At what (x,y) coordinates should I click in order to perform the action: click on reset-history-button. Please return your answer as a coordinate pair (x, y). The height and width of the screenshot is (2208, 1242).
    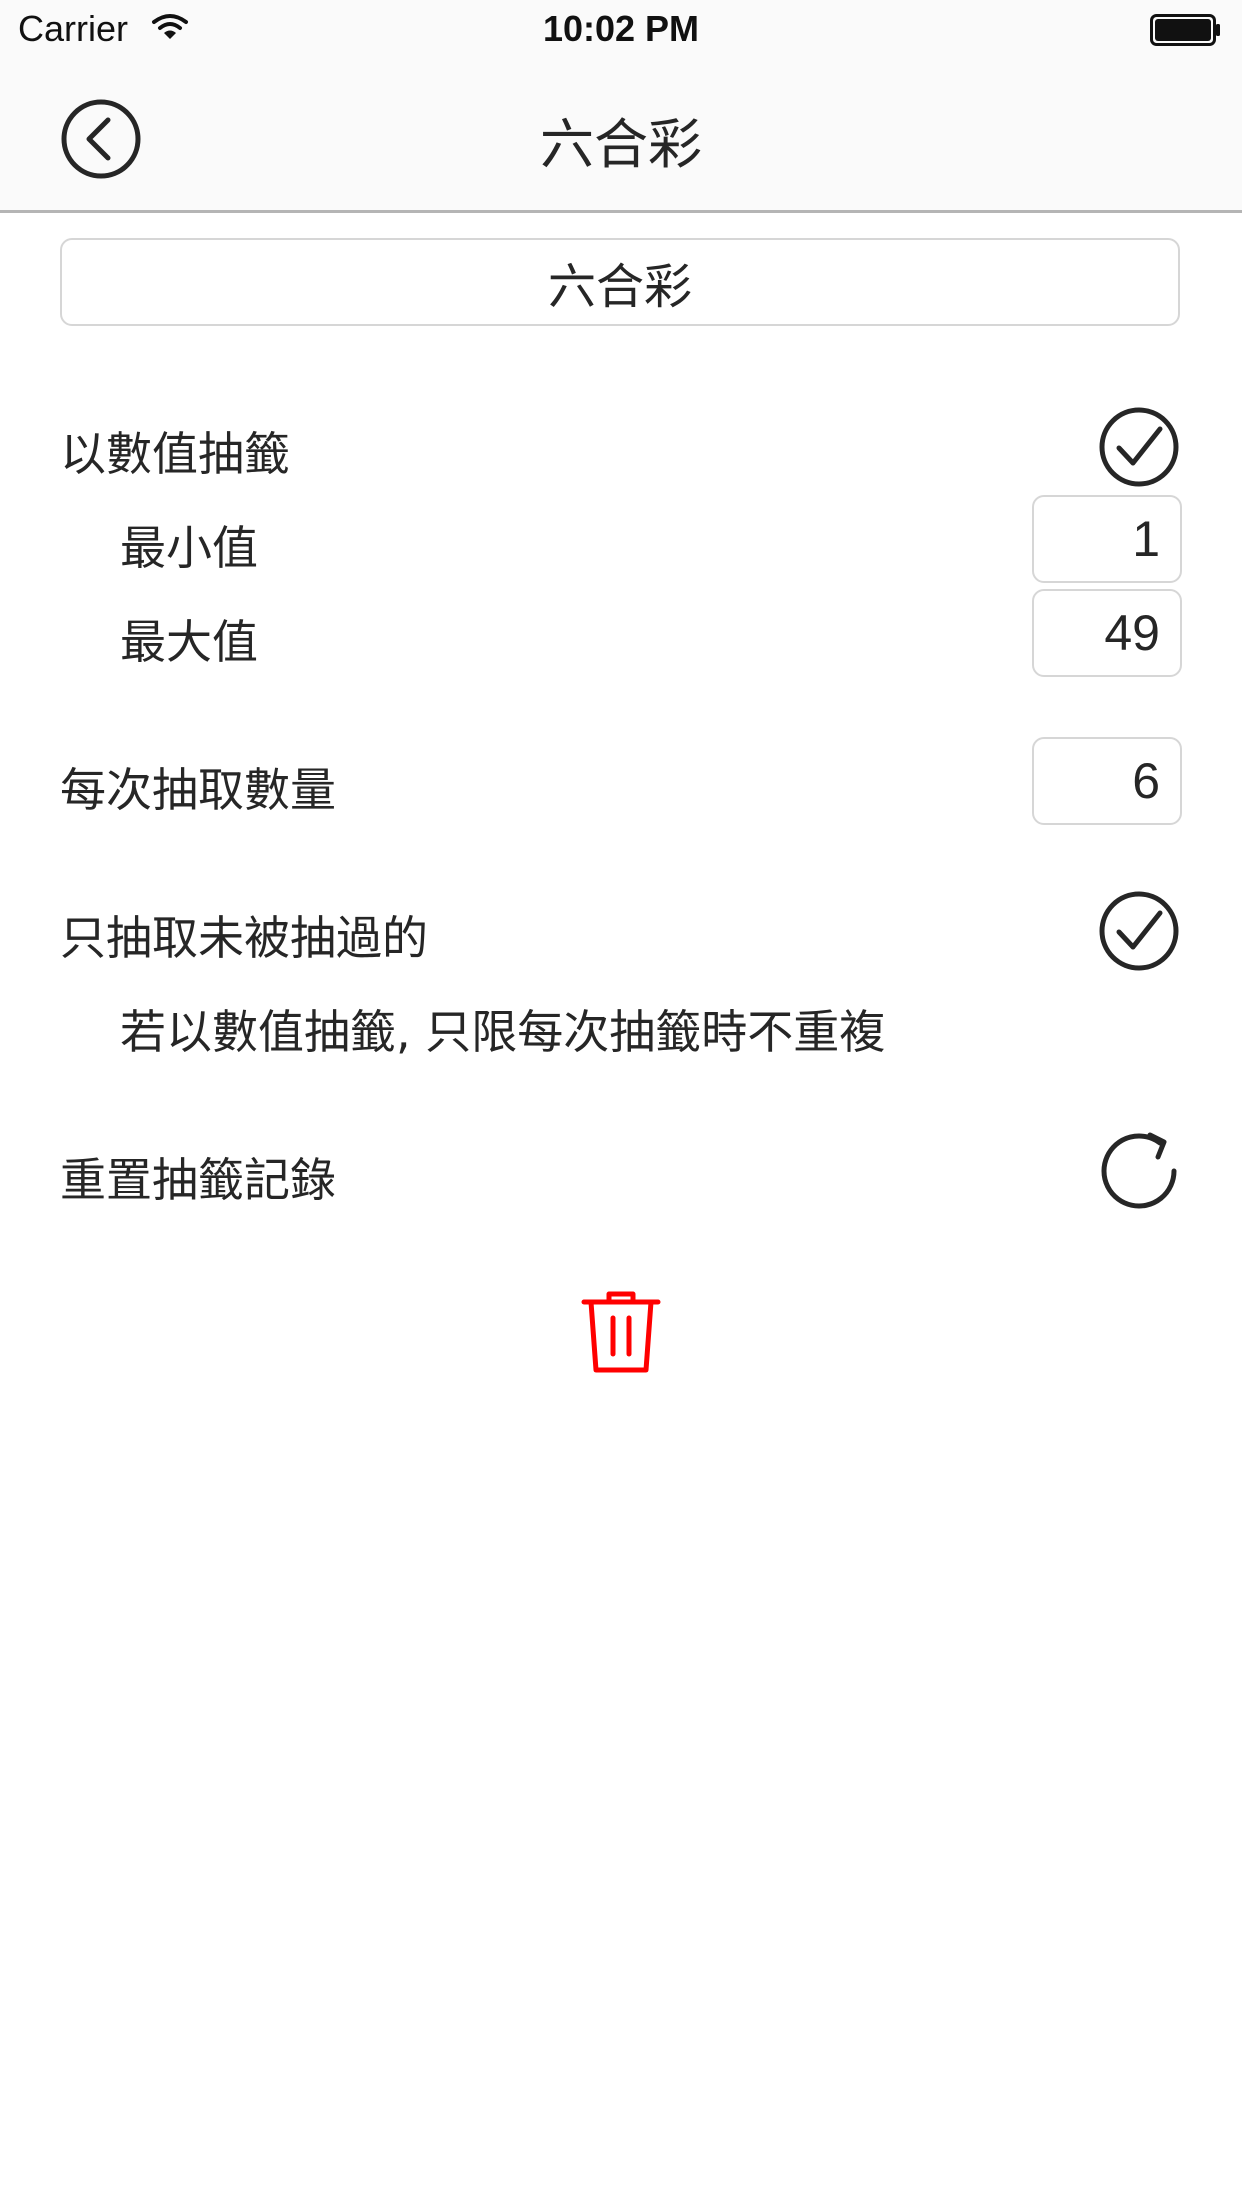
    Looking at the image, I should click on (1139, 1171).